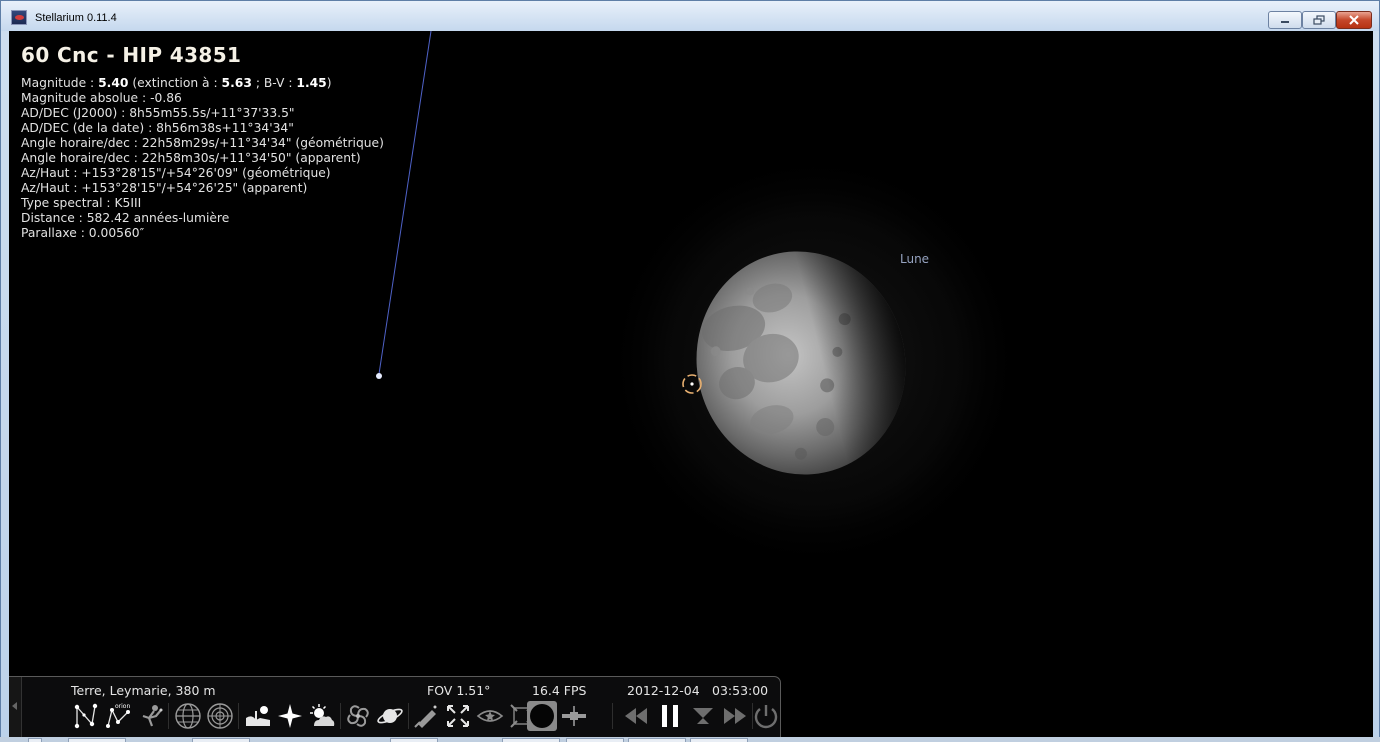  What do you see at coordinates (76, 18) in the screenshot?
I see `window-title: Stellarium 0.11.4` at bounding box center [76, 18].